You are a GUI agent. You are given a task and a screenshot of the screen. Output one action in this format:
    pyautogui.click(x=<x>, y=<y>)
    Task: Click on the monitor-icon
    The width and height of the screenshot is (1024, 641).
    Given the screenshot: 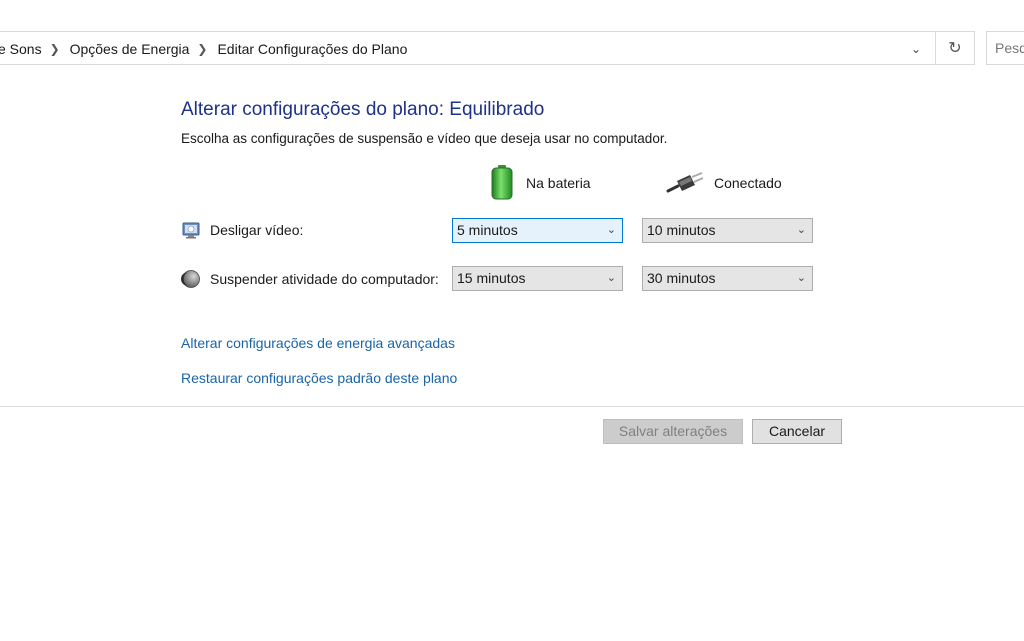 What is the action you would take?
    pyautogui.click(x=191, y=230)
    